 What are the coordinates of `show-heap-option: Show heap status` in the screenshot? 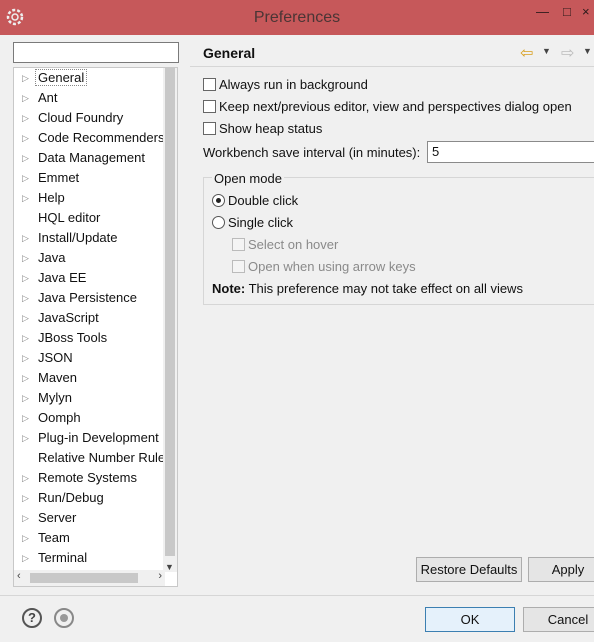 It's located at (262, 129).